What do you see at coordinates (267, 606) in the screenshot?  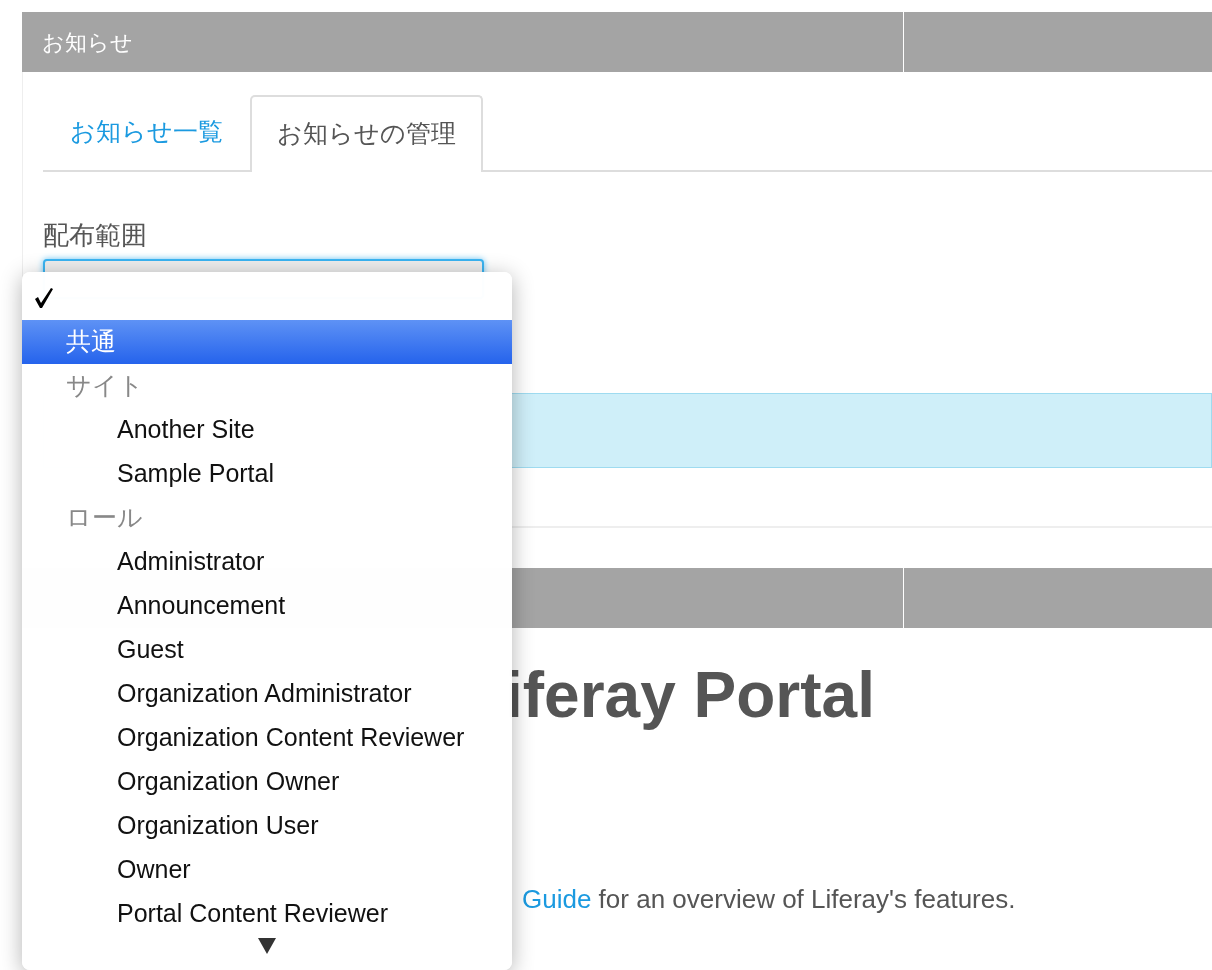 I see `menu-option: Announcement` at bounding box center [267, 606].